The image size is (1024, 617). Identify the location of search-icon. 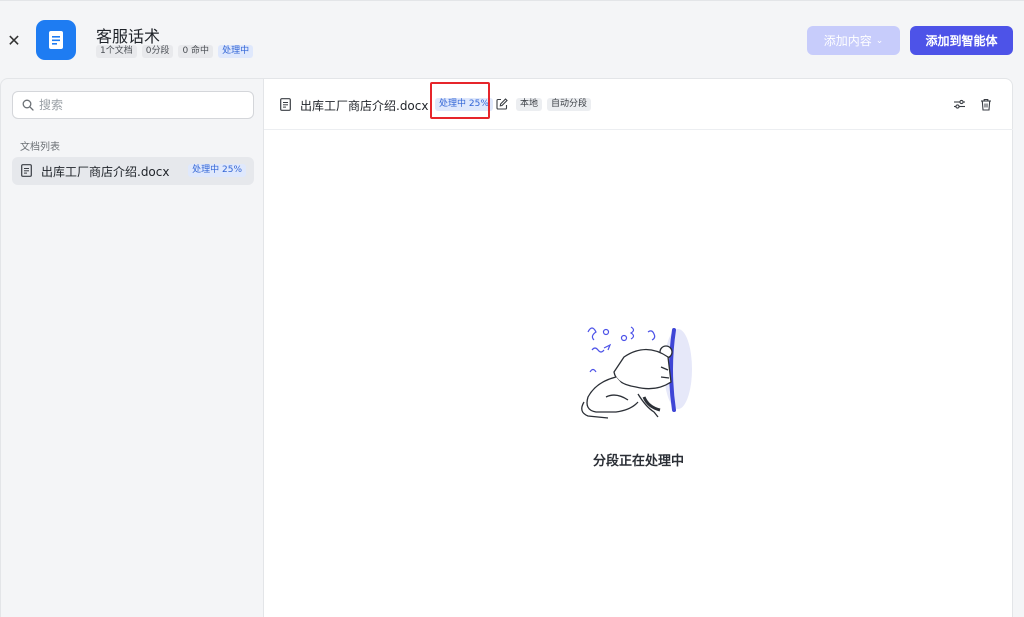
(28, 105).